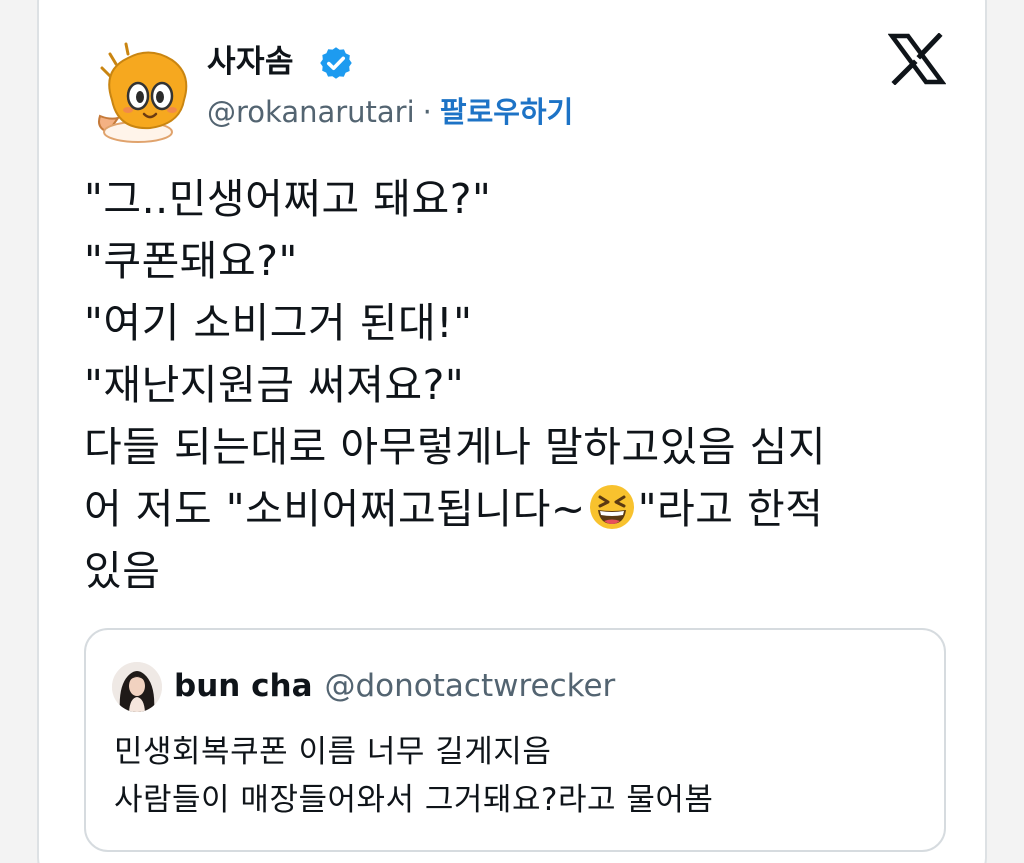 This screenshot has height=863, width=1024. What do you see at coordinates (455, 447) in the screenshot?
I see `tweet-line: 다들 되는대로 아무렇게나 말하고있음 심지` at bounding box center [455, 447].